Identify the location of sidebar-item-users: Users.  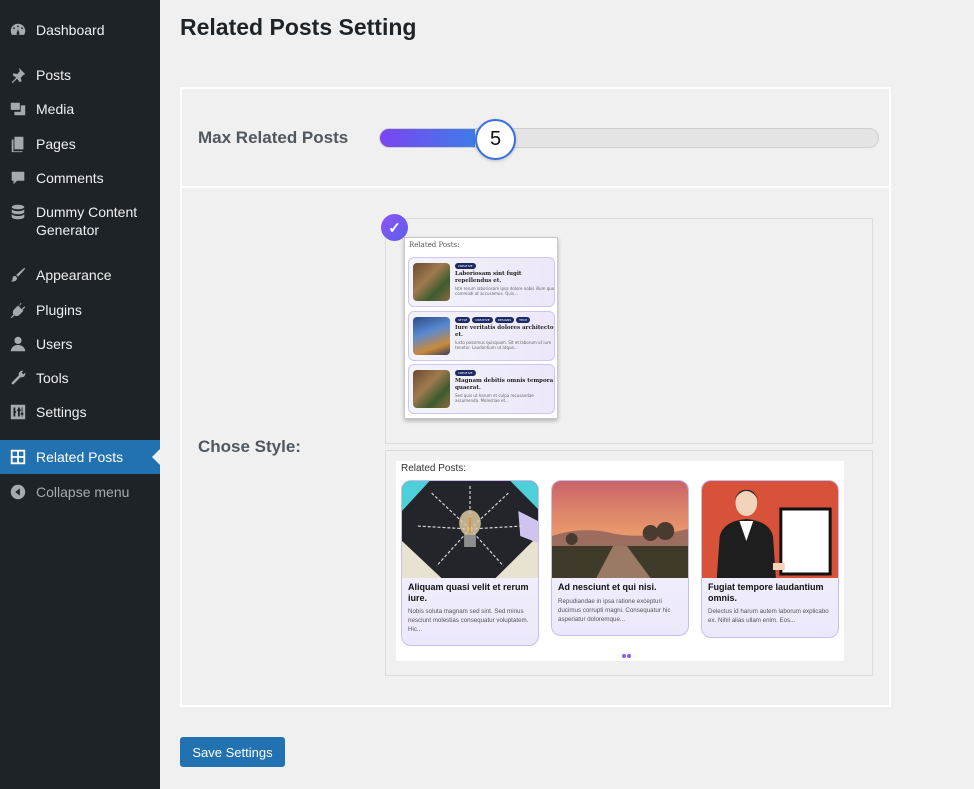
(80, 344).